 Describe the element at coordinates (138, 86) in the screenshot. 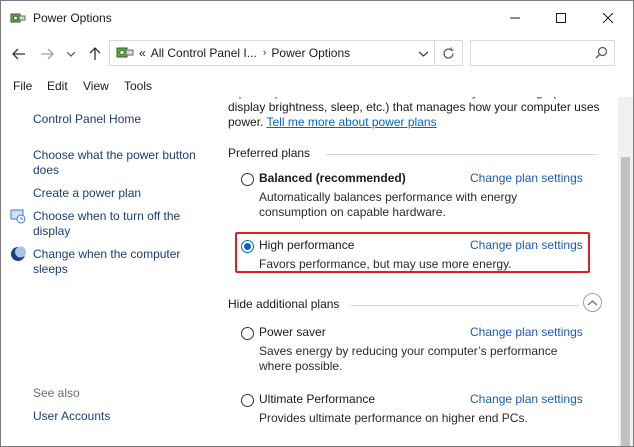

I see `menu-tools: Tools` at that location.